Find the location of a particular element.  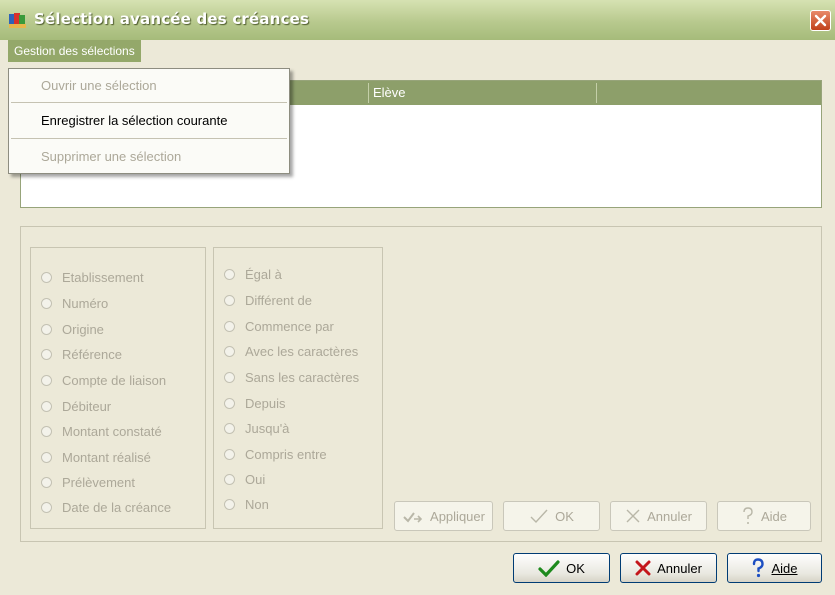

radio-field: Montant réalisé is located at coordinates (96, 457).